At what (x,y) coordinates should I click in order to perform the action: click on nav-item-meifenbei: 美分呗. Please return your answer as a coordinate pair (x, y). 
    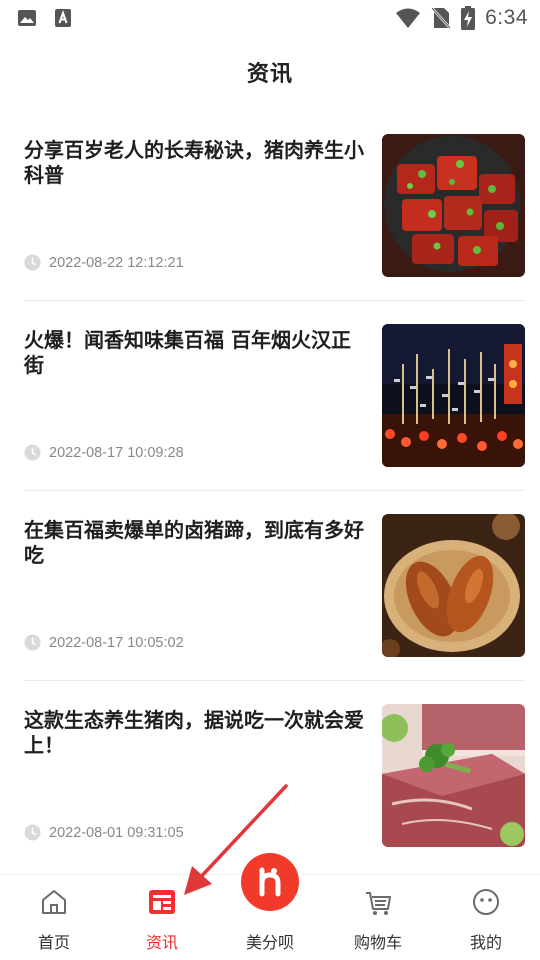
    Looking at the image, I should click on (270, 906).